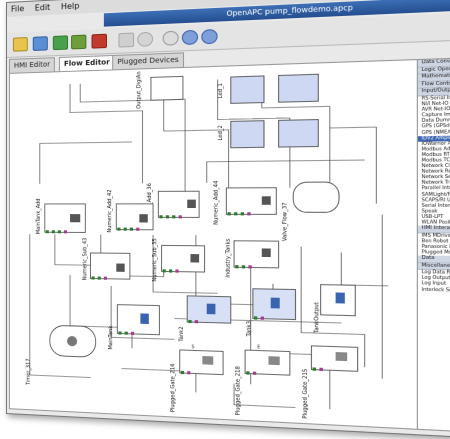 The width and height of the screenshot is (450, 439). I want to click on node-label-output-digi: Output_DigiAn, so click(139, 90).